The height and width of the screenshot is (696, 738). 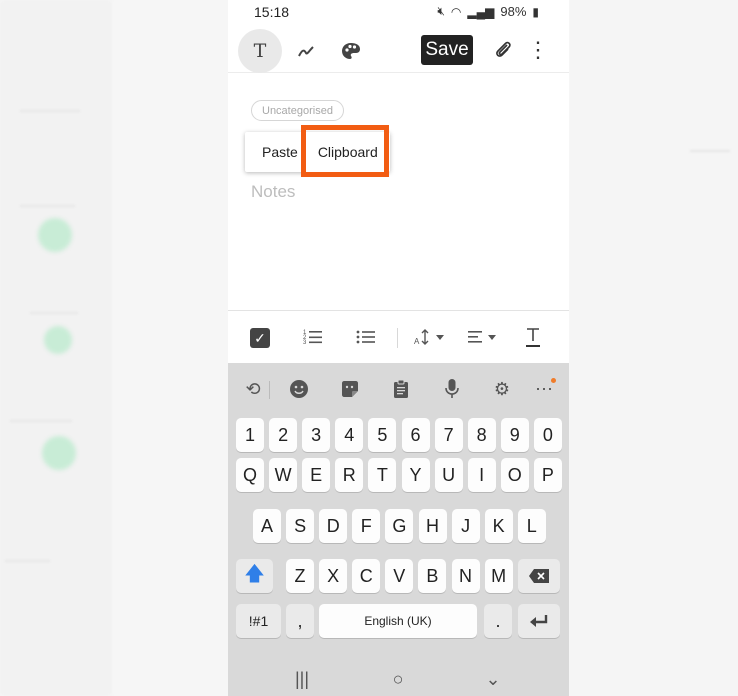 I want to click on battery-icon: ▮, so click(x=535, y=11).